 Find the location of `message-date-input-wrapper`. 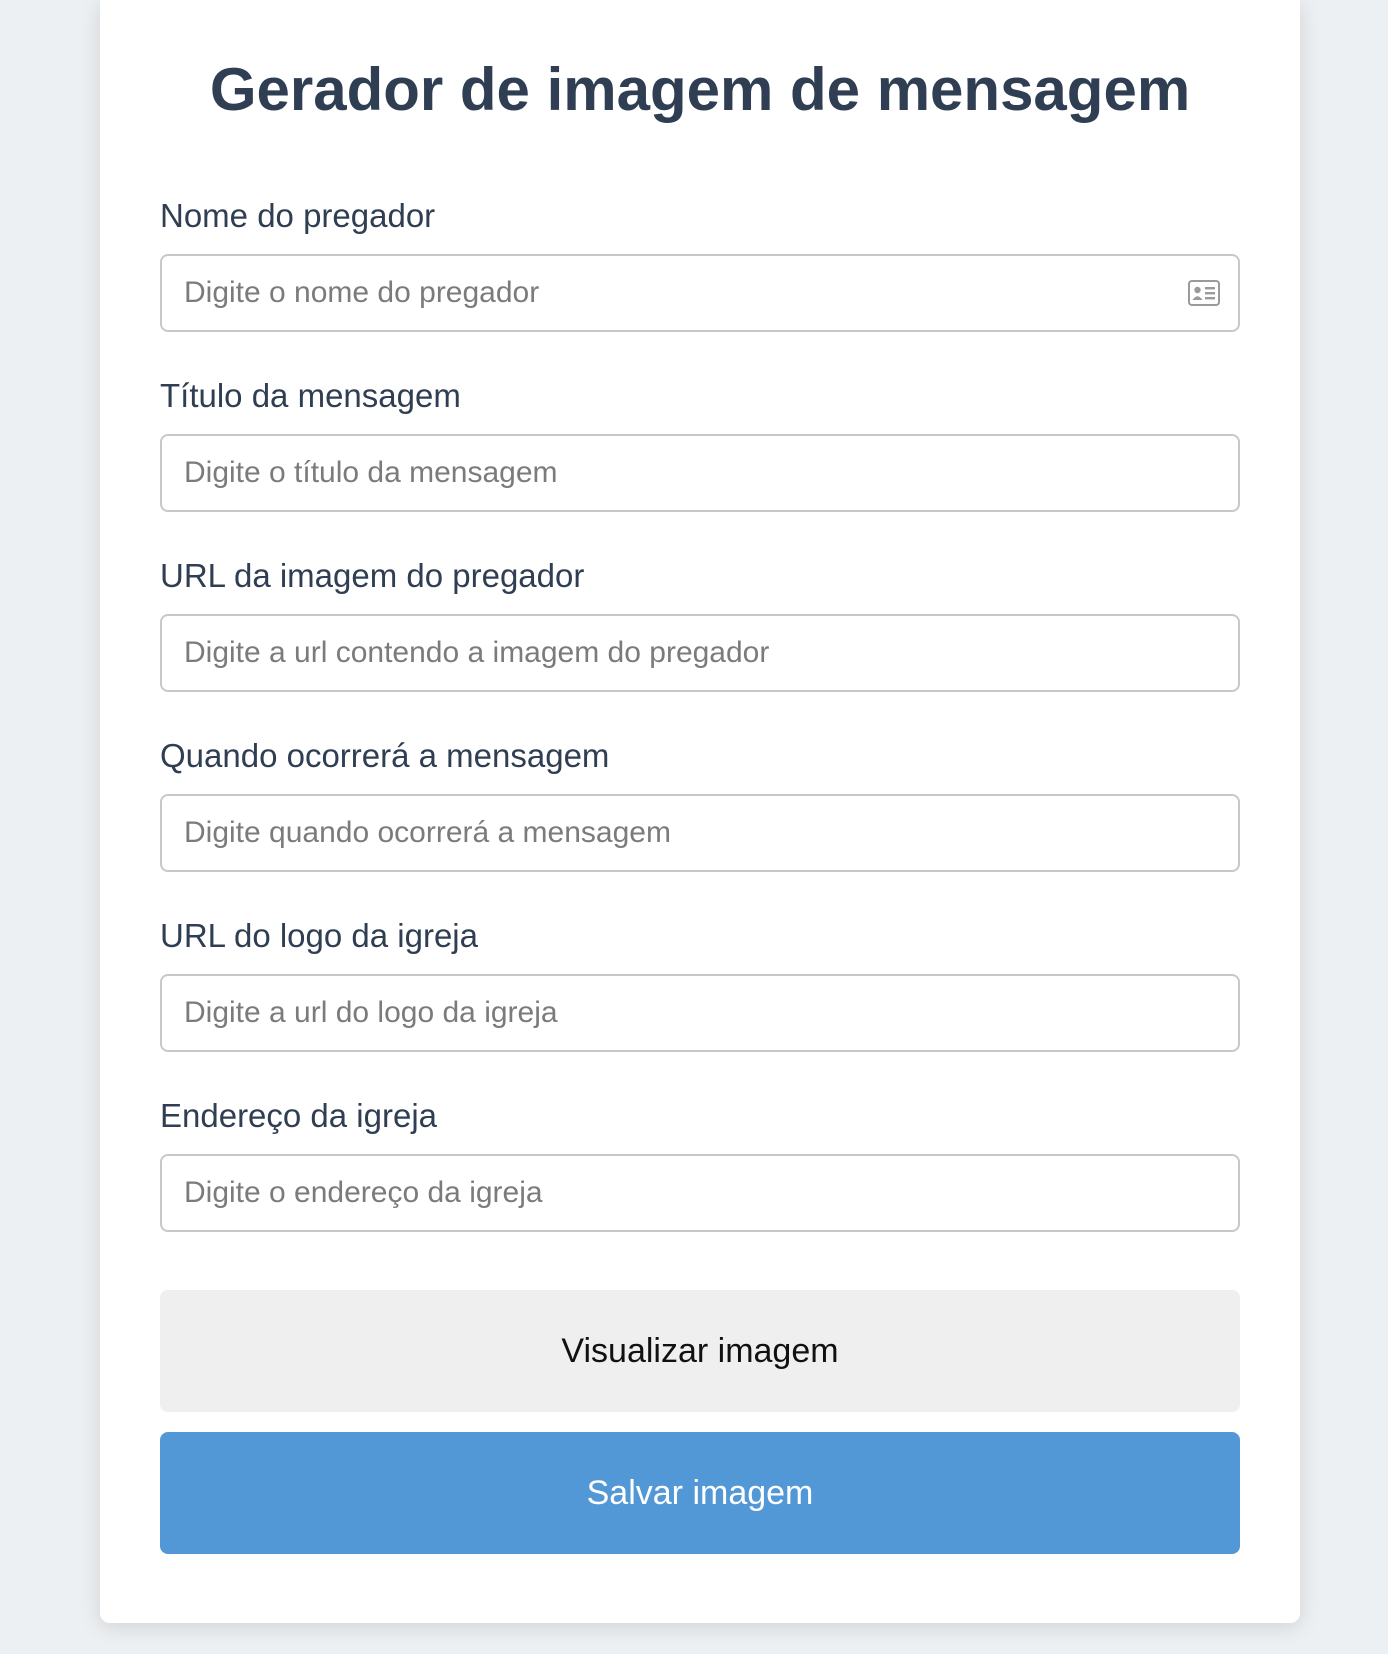

message-date-input-wrapper is located at coordinates (700, 833).